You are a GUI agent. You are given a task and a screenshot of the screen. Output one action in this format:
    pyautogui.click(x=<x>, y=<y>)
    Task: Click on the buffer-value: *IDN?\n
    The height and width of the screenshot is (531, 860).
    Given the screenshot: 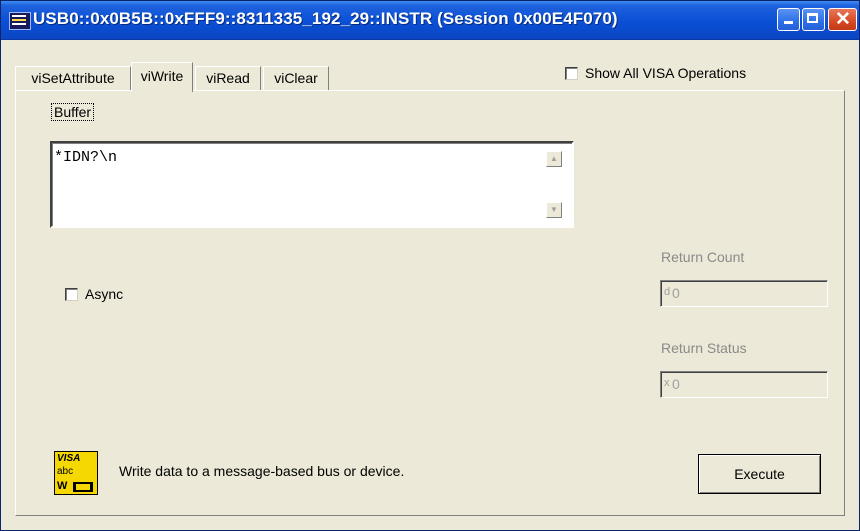 What is the action you would take?
    pyautogui.click(x=86, y=157)
    